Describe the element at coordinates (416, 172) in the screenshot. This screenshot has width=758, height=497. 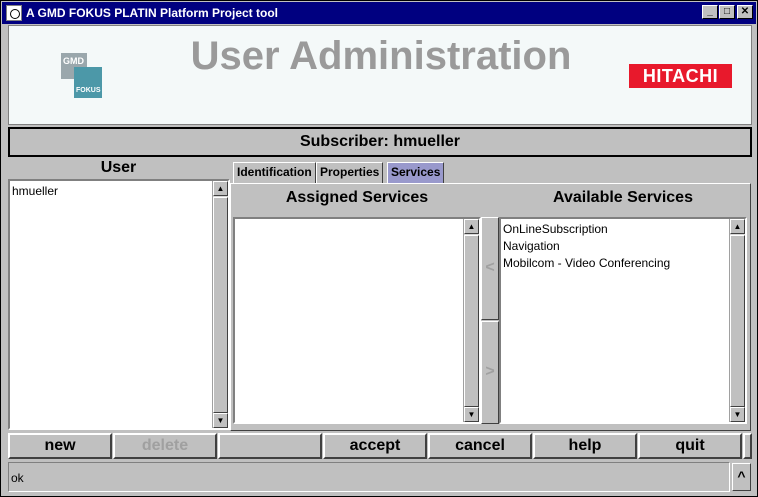
I see `tab-services: Services` at that location.